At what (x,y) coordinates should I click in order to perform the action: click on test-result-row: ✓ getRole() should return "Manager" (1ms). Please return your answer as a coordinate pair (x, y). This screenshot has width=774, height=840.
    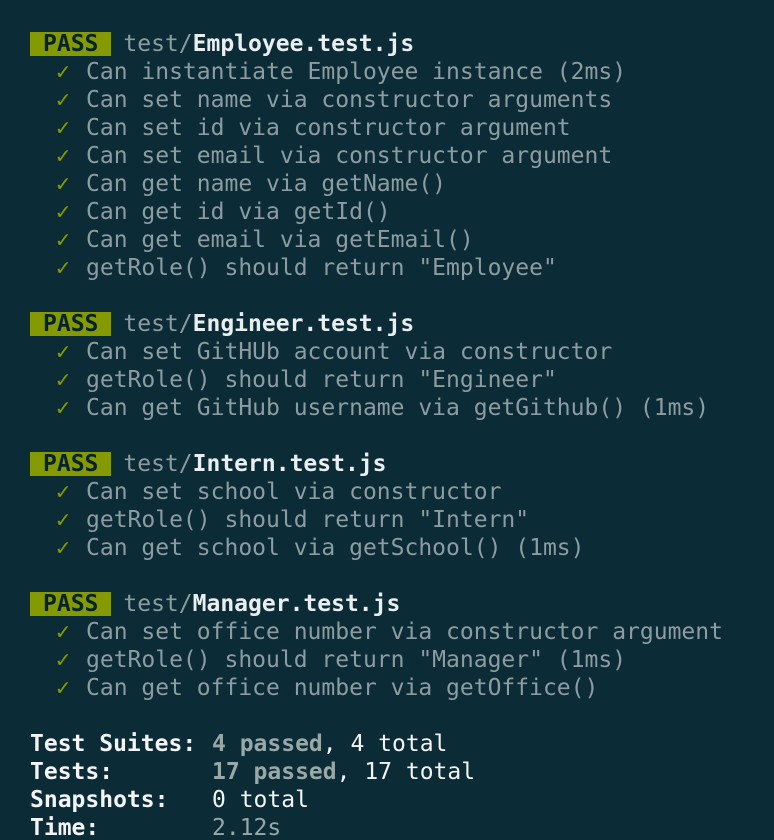
    Looking at the image, I should click on (402, 660).